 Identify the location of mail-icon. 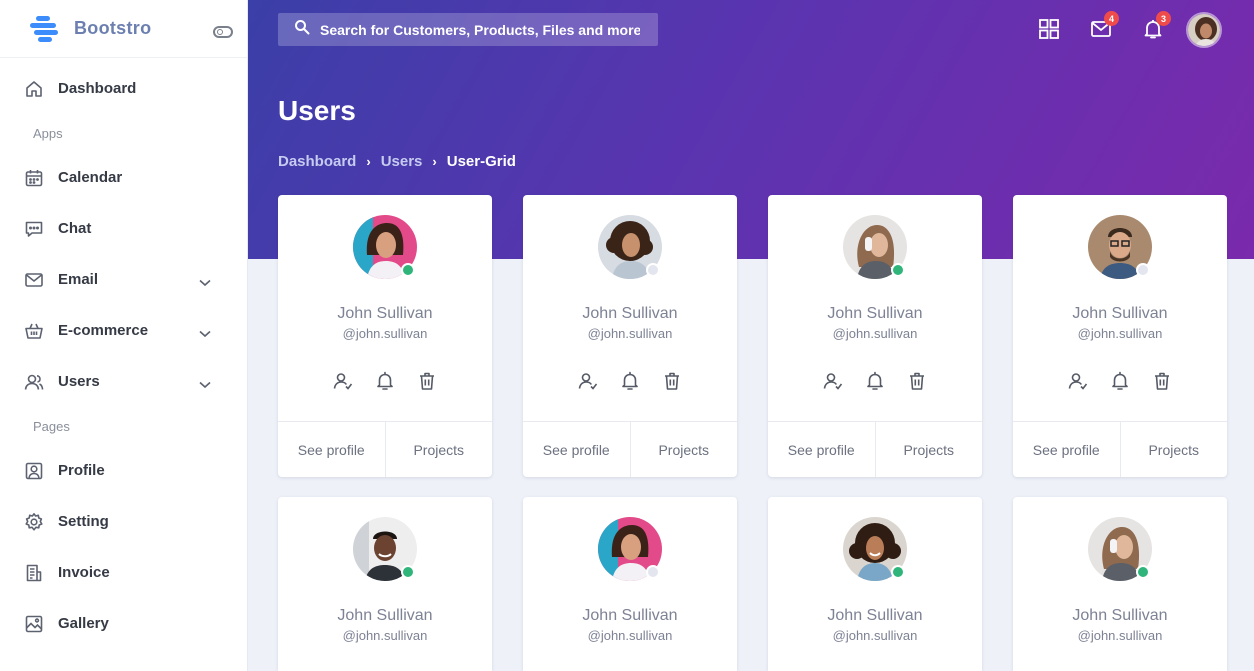
(34, 280).